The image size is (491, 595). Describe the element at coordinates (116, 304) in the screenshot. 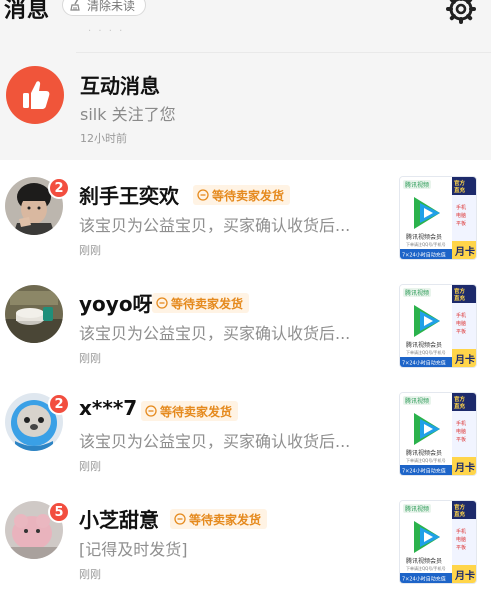

I see `contact-name: yoyo呀` at that location.